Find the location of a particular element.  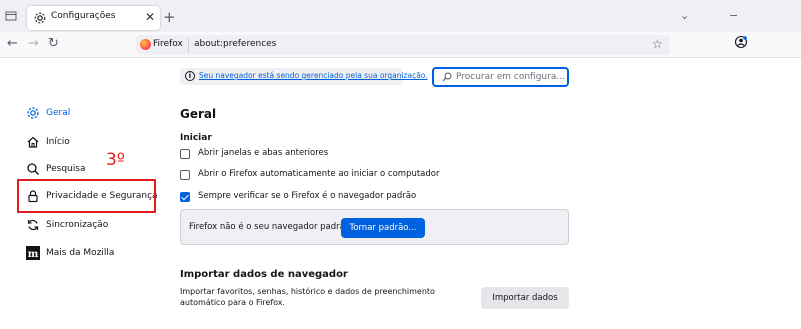

account-icon is located at coordinates (741, 42).